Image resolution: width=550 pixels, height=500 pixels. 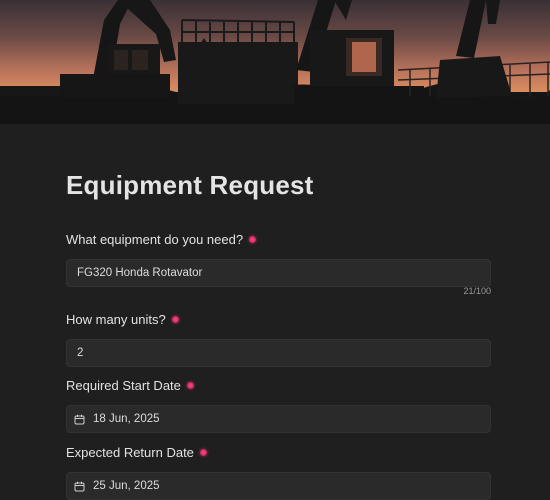 What do you see at coordinates (477, 291) in the screenshot?
I see `character-counter: 21/100` at bounding box center [477, 291].